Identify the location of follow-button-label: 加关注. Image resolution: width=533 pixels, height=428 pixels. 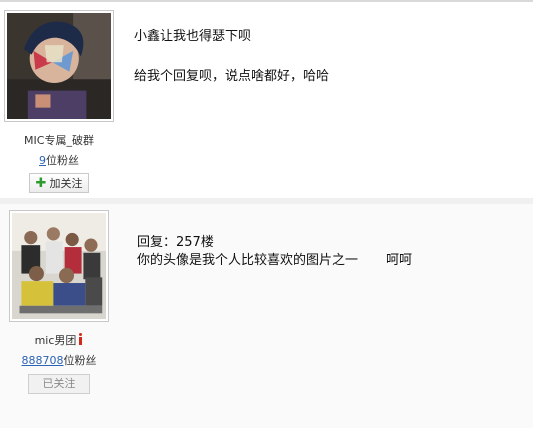
(66, 183).